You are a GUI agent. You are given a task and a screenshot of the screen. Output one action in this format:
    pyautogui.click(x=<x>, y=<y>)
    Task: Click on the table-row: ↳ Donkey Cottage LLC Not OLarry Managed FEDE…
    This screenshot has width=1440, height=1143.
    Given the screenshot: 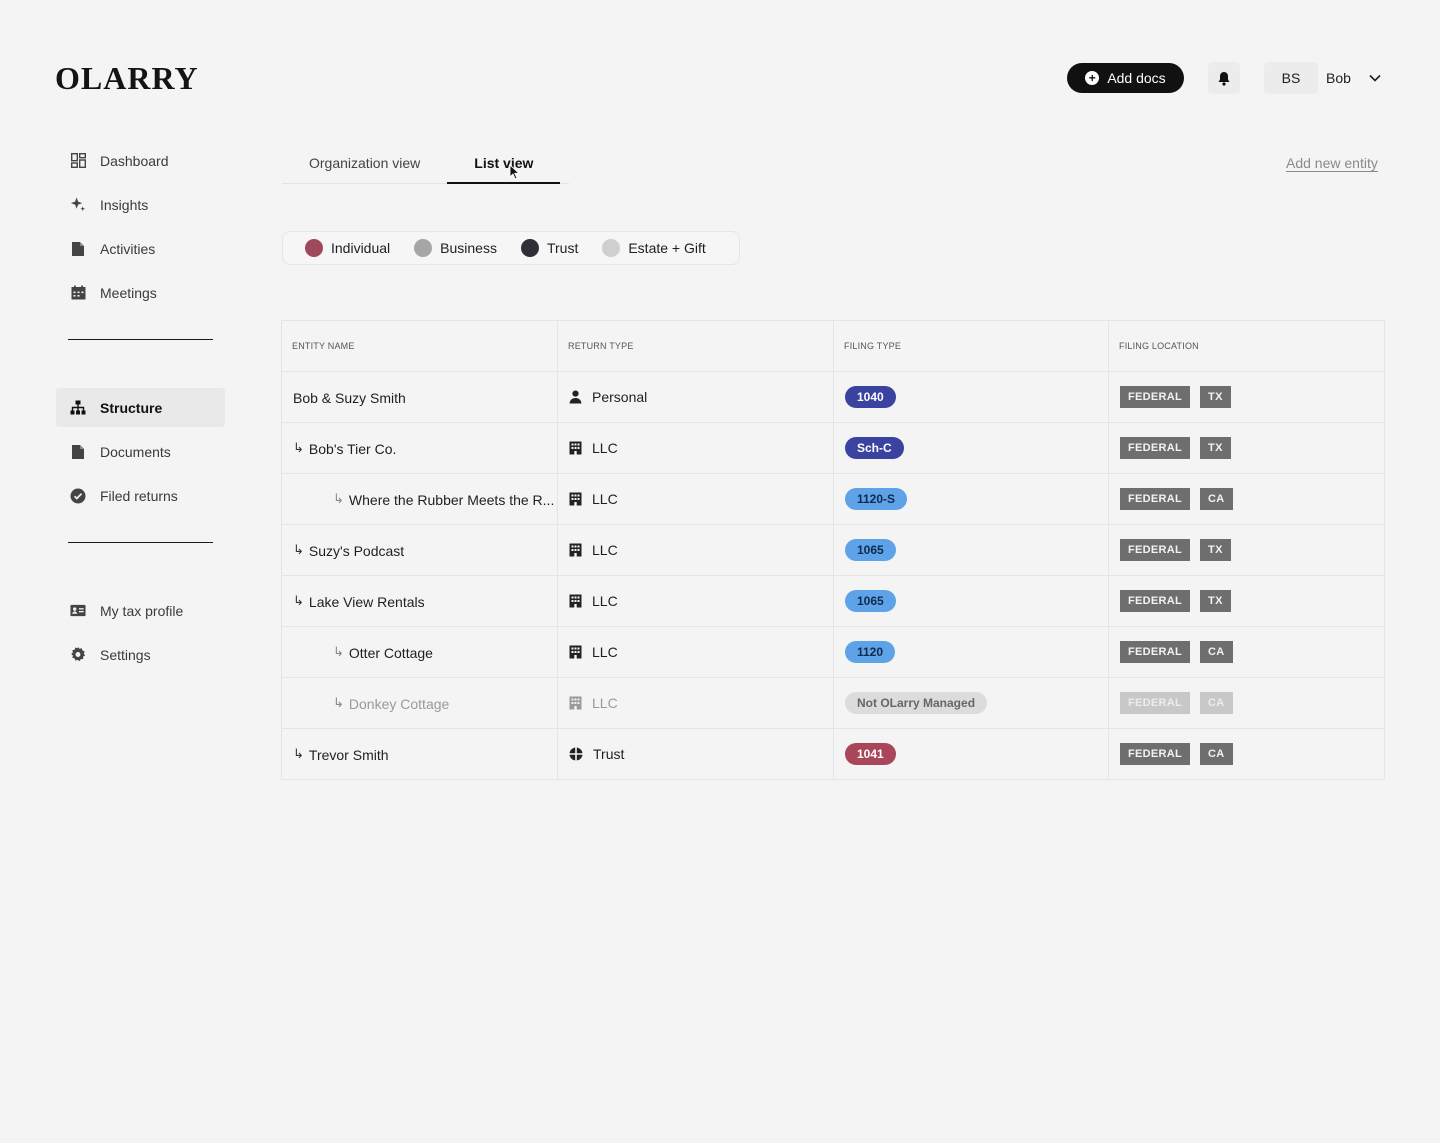 What is the action you would take?
    pyautogui.click(x=833, y=703)
    